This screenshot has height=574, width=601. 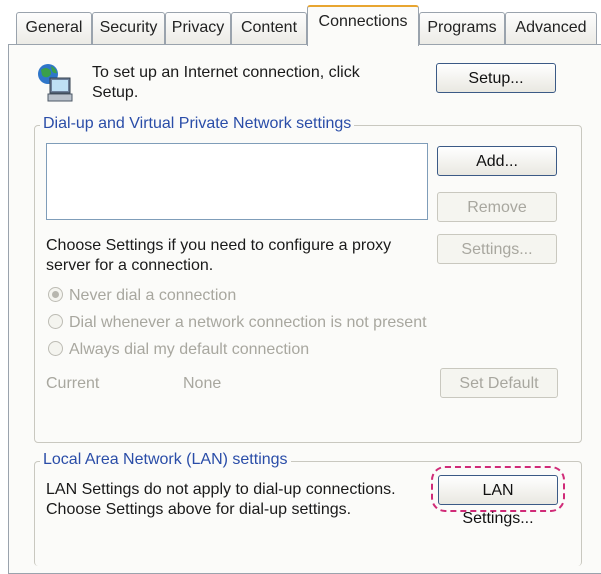 I want to click on tab-advanced: Advanced, so click(x=551, y=28).